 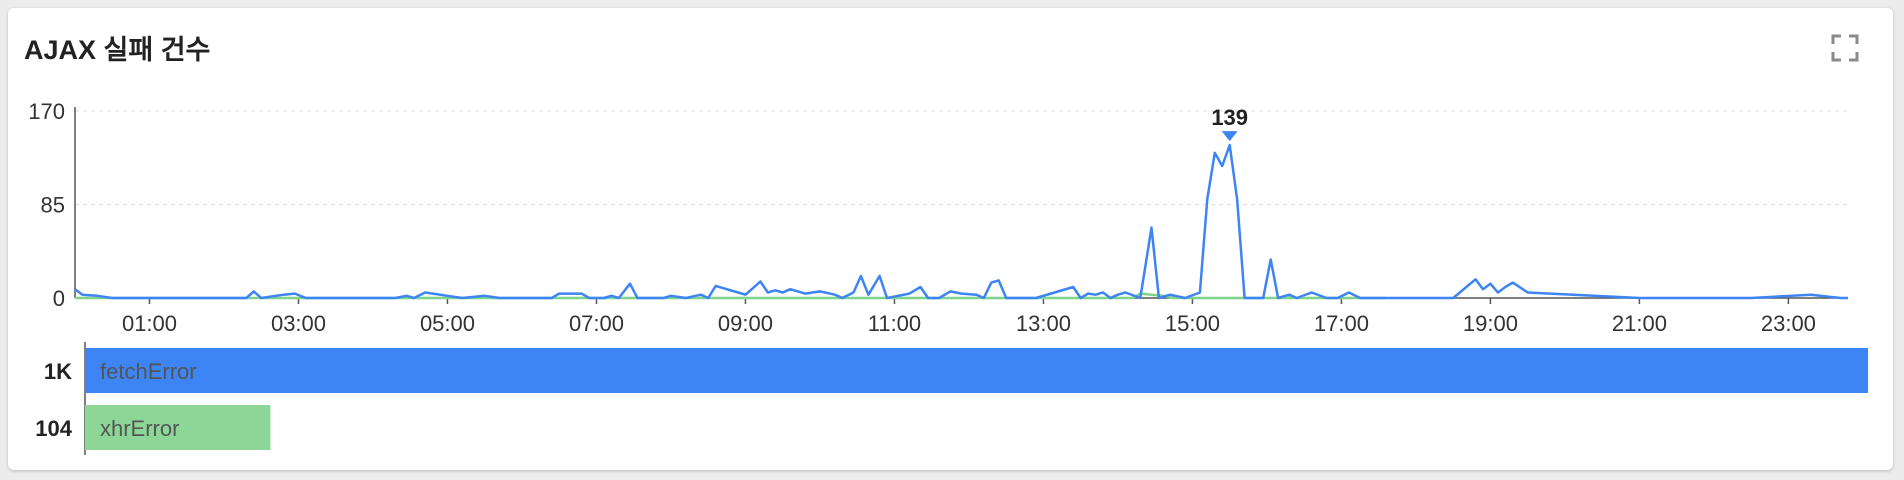 I want to click on x-tick-label: 11:00, so click(x=894, y=323).